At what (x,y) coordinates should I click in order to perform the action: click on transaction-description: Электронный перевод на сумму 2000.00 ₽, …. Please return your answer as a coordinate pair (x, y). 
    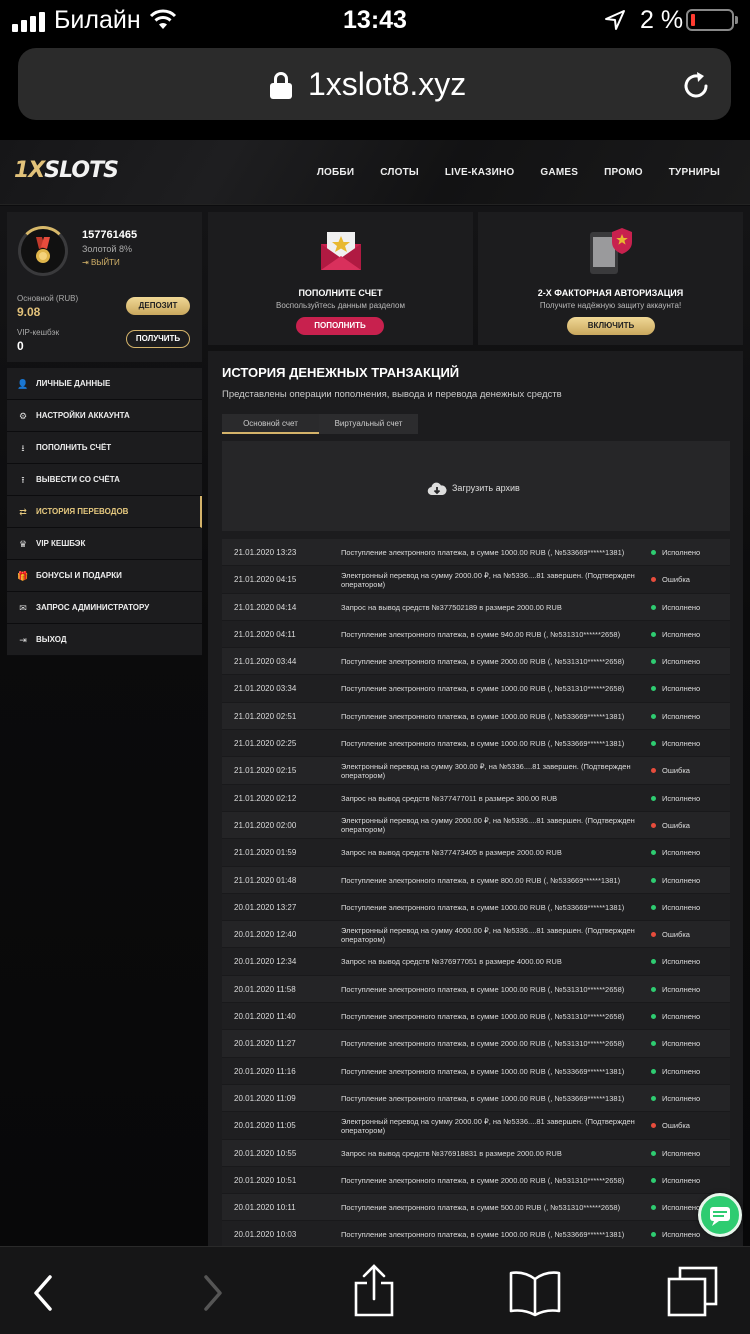
    Looking at the image, I should click on (488, 1125).